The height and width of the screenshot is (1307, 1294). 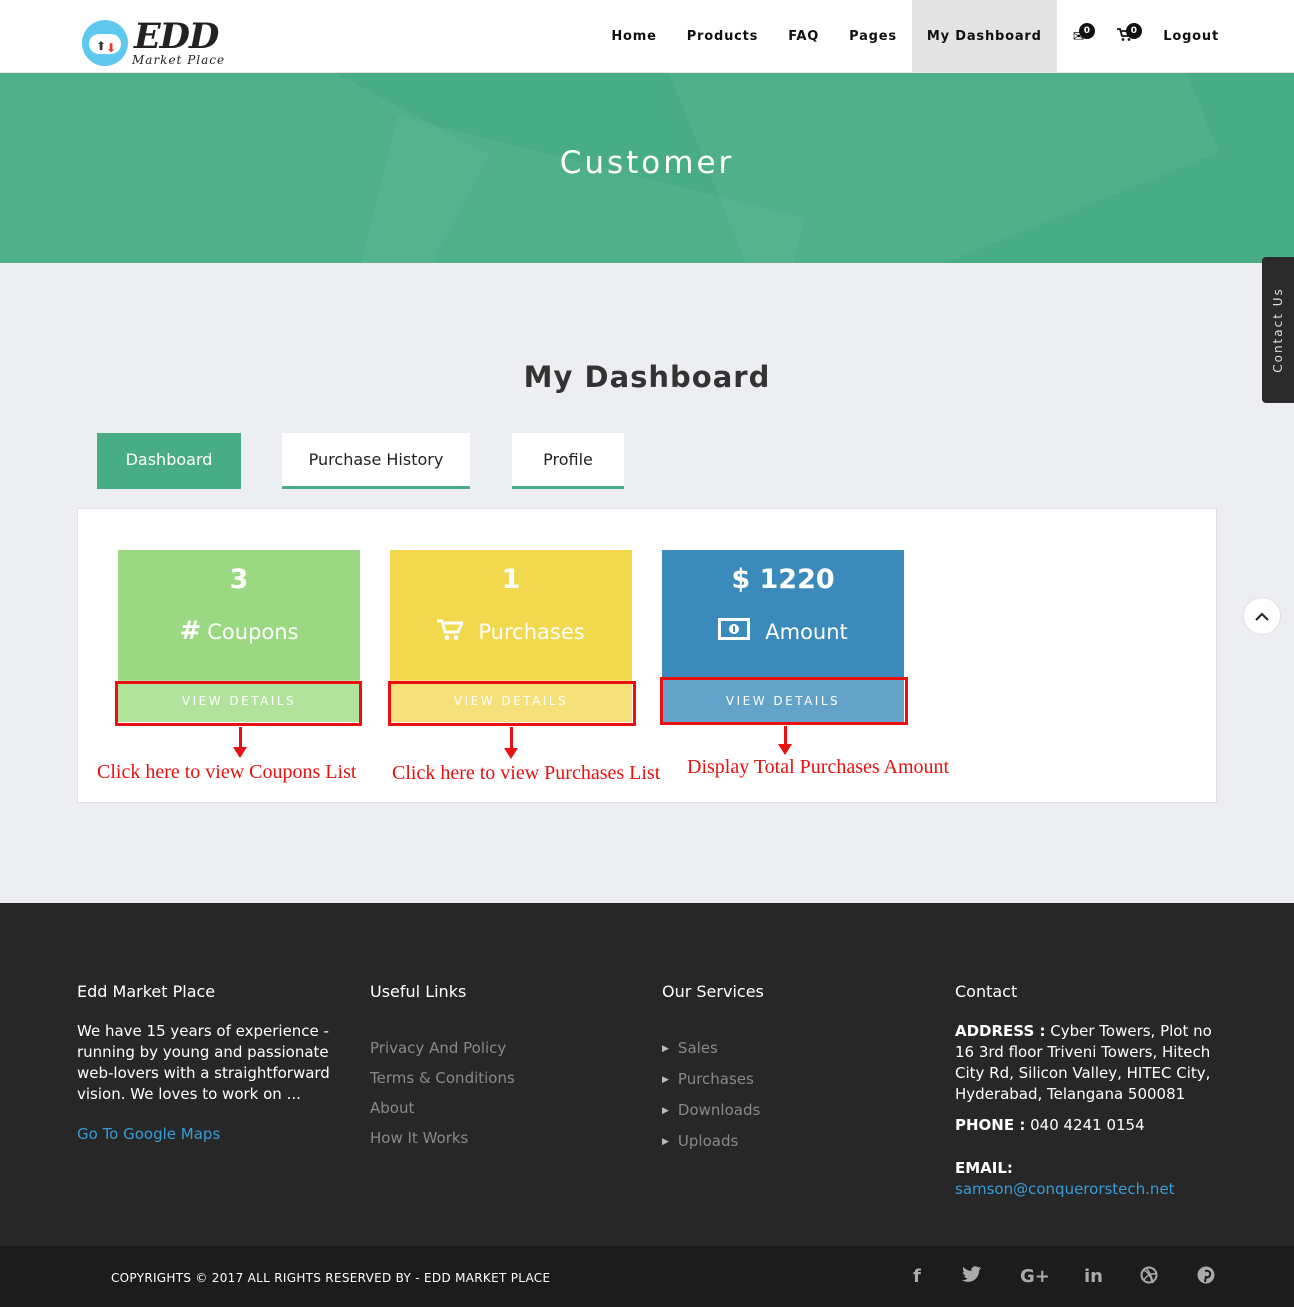 I want to click on purchases-label: Purchases, so click(x=531, y=632).